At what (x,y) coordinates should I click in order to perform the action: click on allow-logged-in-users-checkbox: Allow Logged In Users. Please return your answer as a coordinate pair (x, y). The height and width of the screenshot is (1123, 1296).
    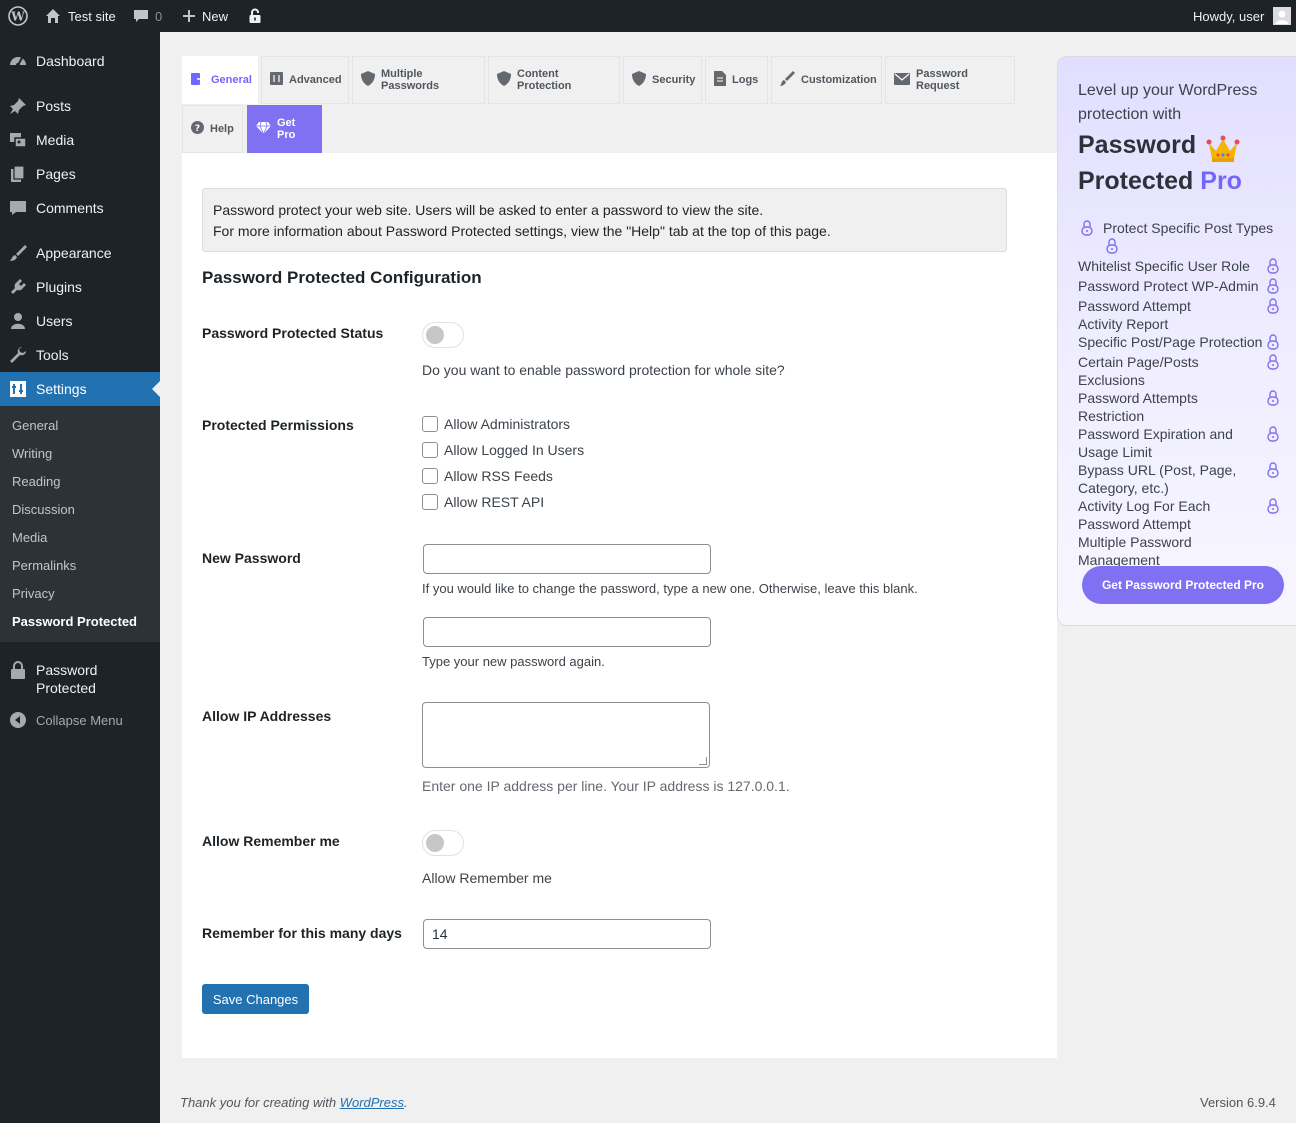
    Looking at the image, I should click on (503, 450).